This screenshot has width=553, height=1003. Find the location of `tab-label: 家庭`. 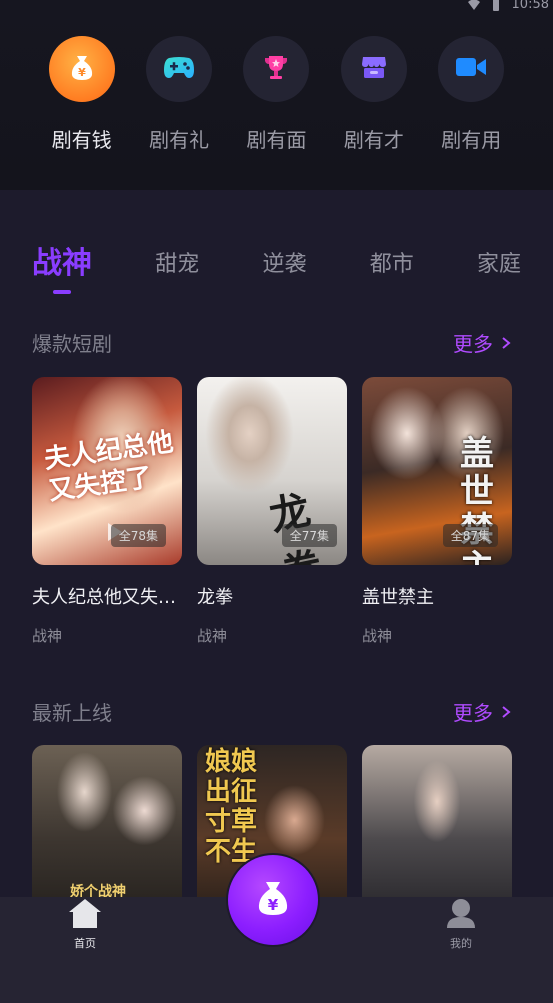

tab-label: 家庭 is located at coordinates (498, 264).